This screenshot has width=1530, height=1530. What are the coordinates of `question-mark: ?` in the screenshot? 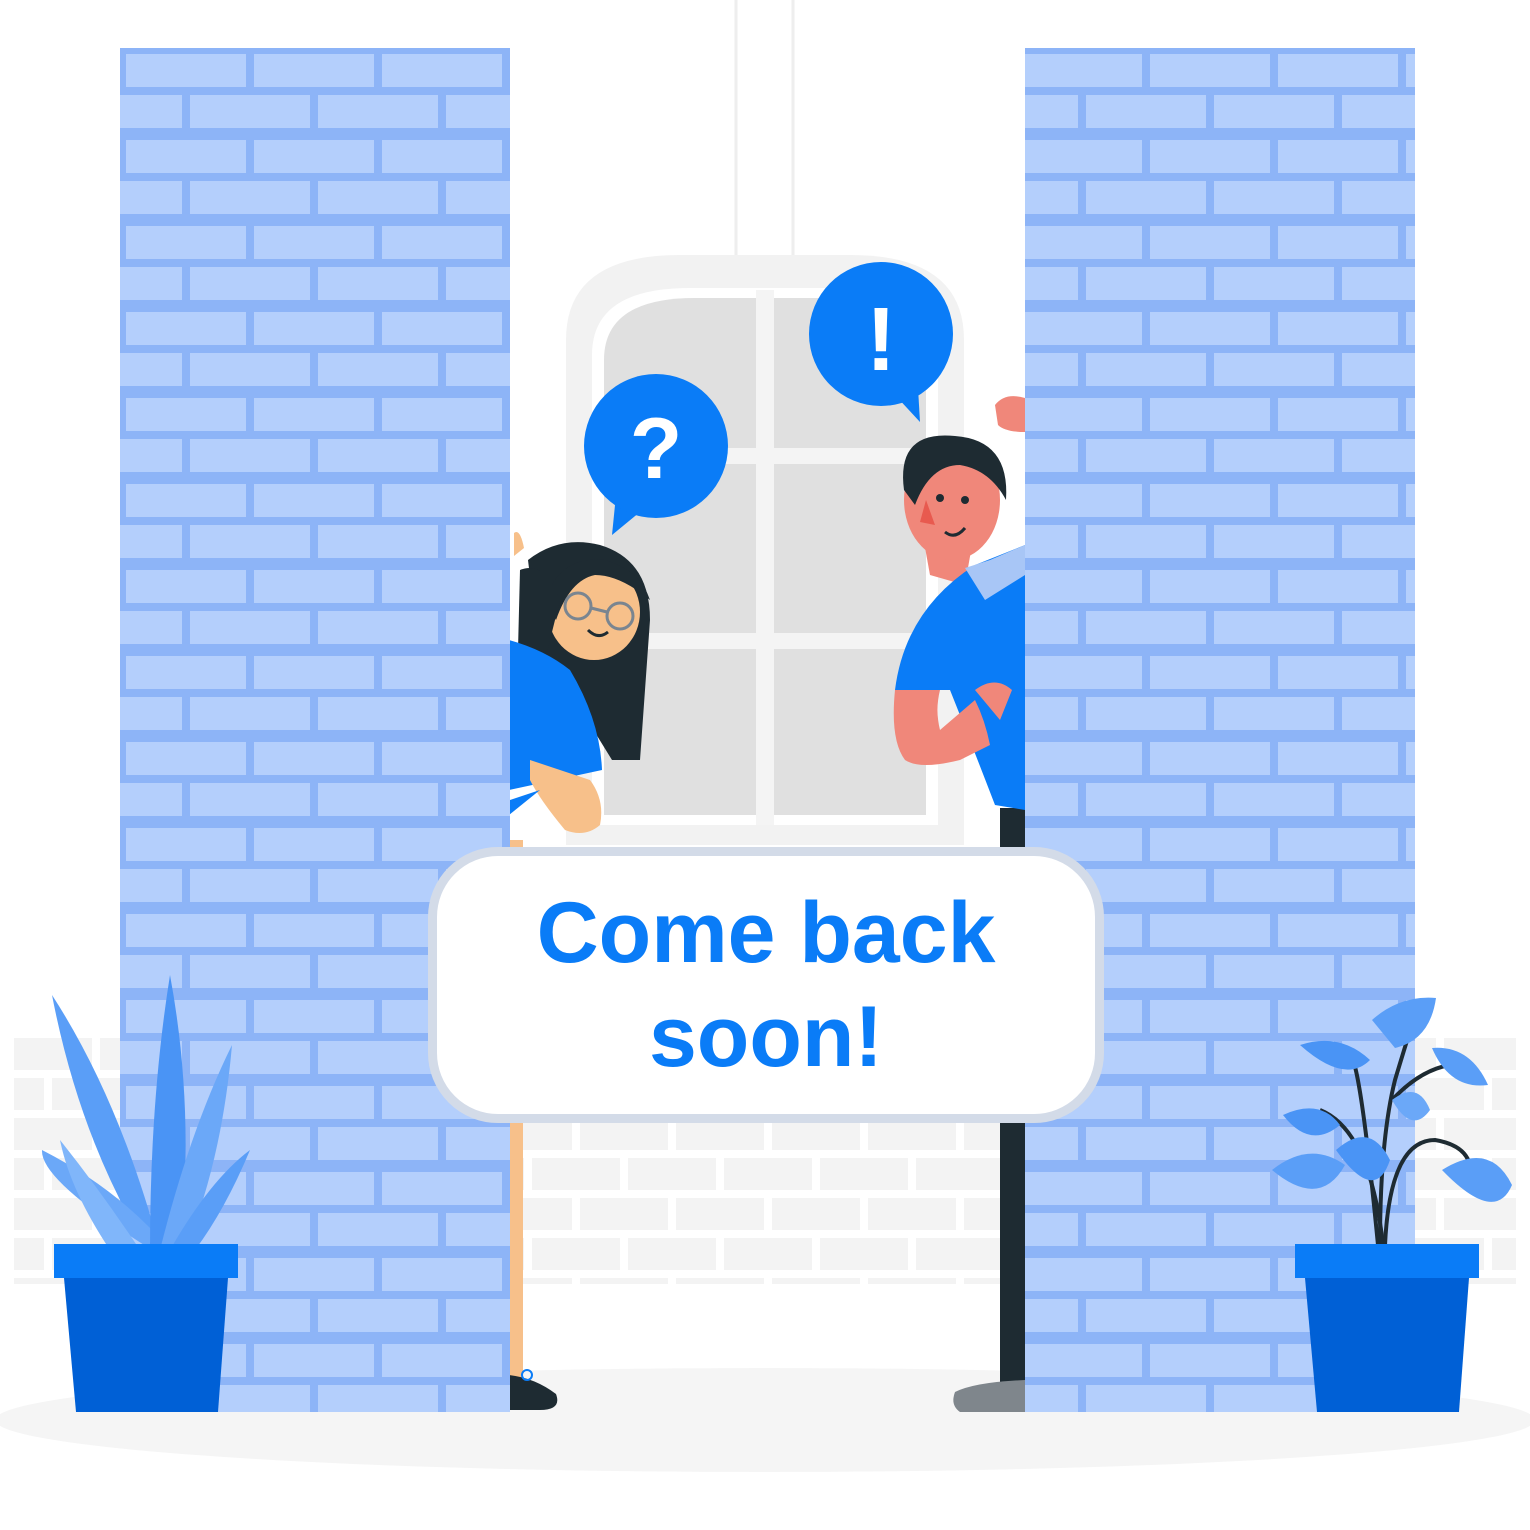 It's located at (656, 449).